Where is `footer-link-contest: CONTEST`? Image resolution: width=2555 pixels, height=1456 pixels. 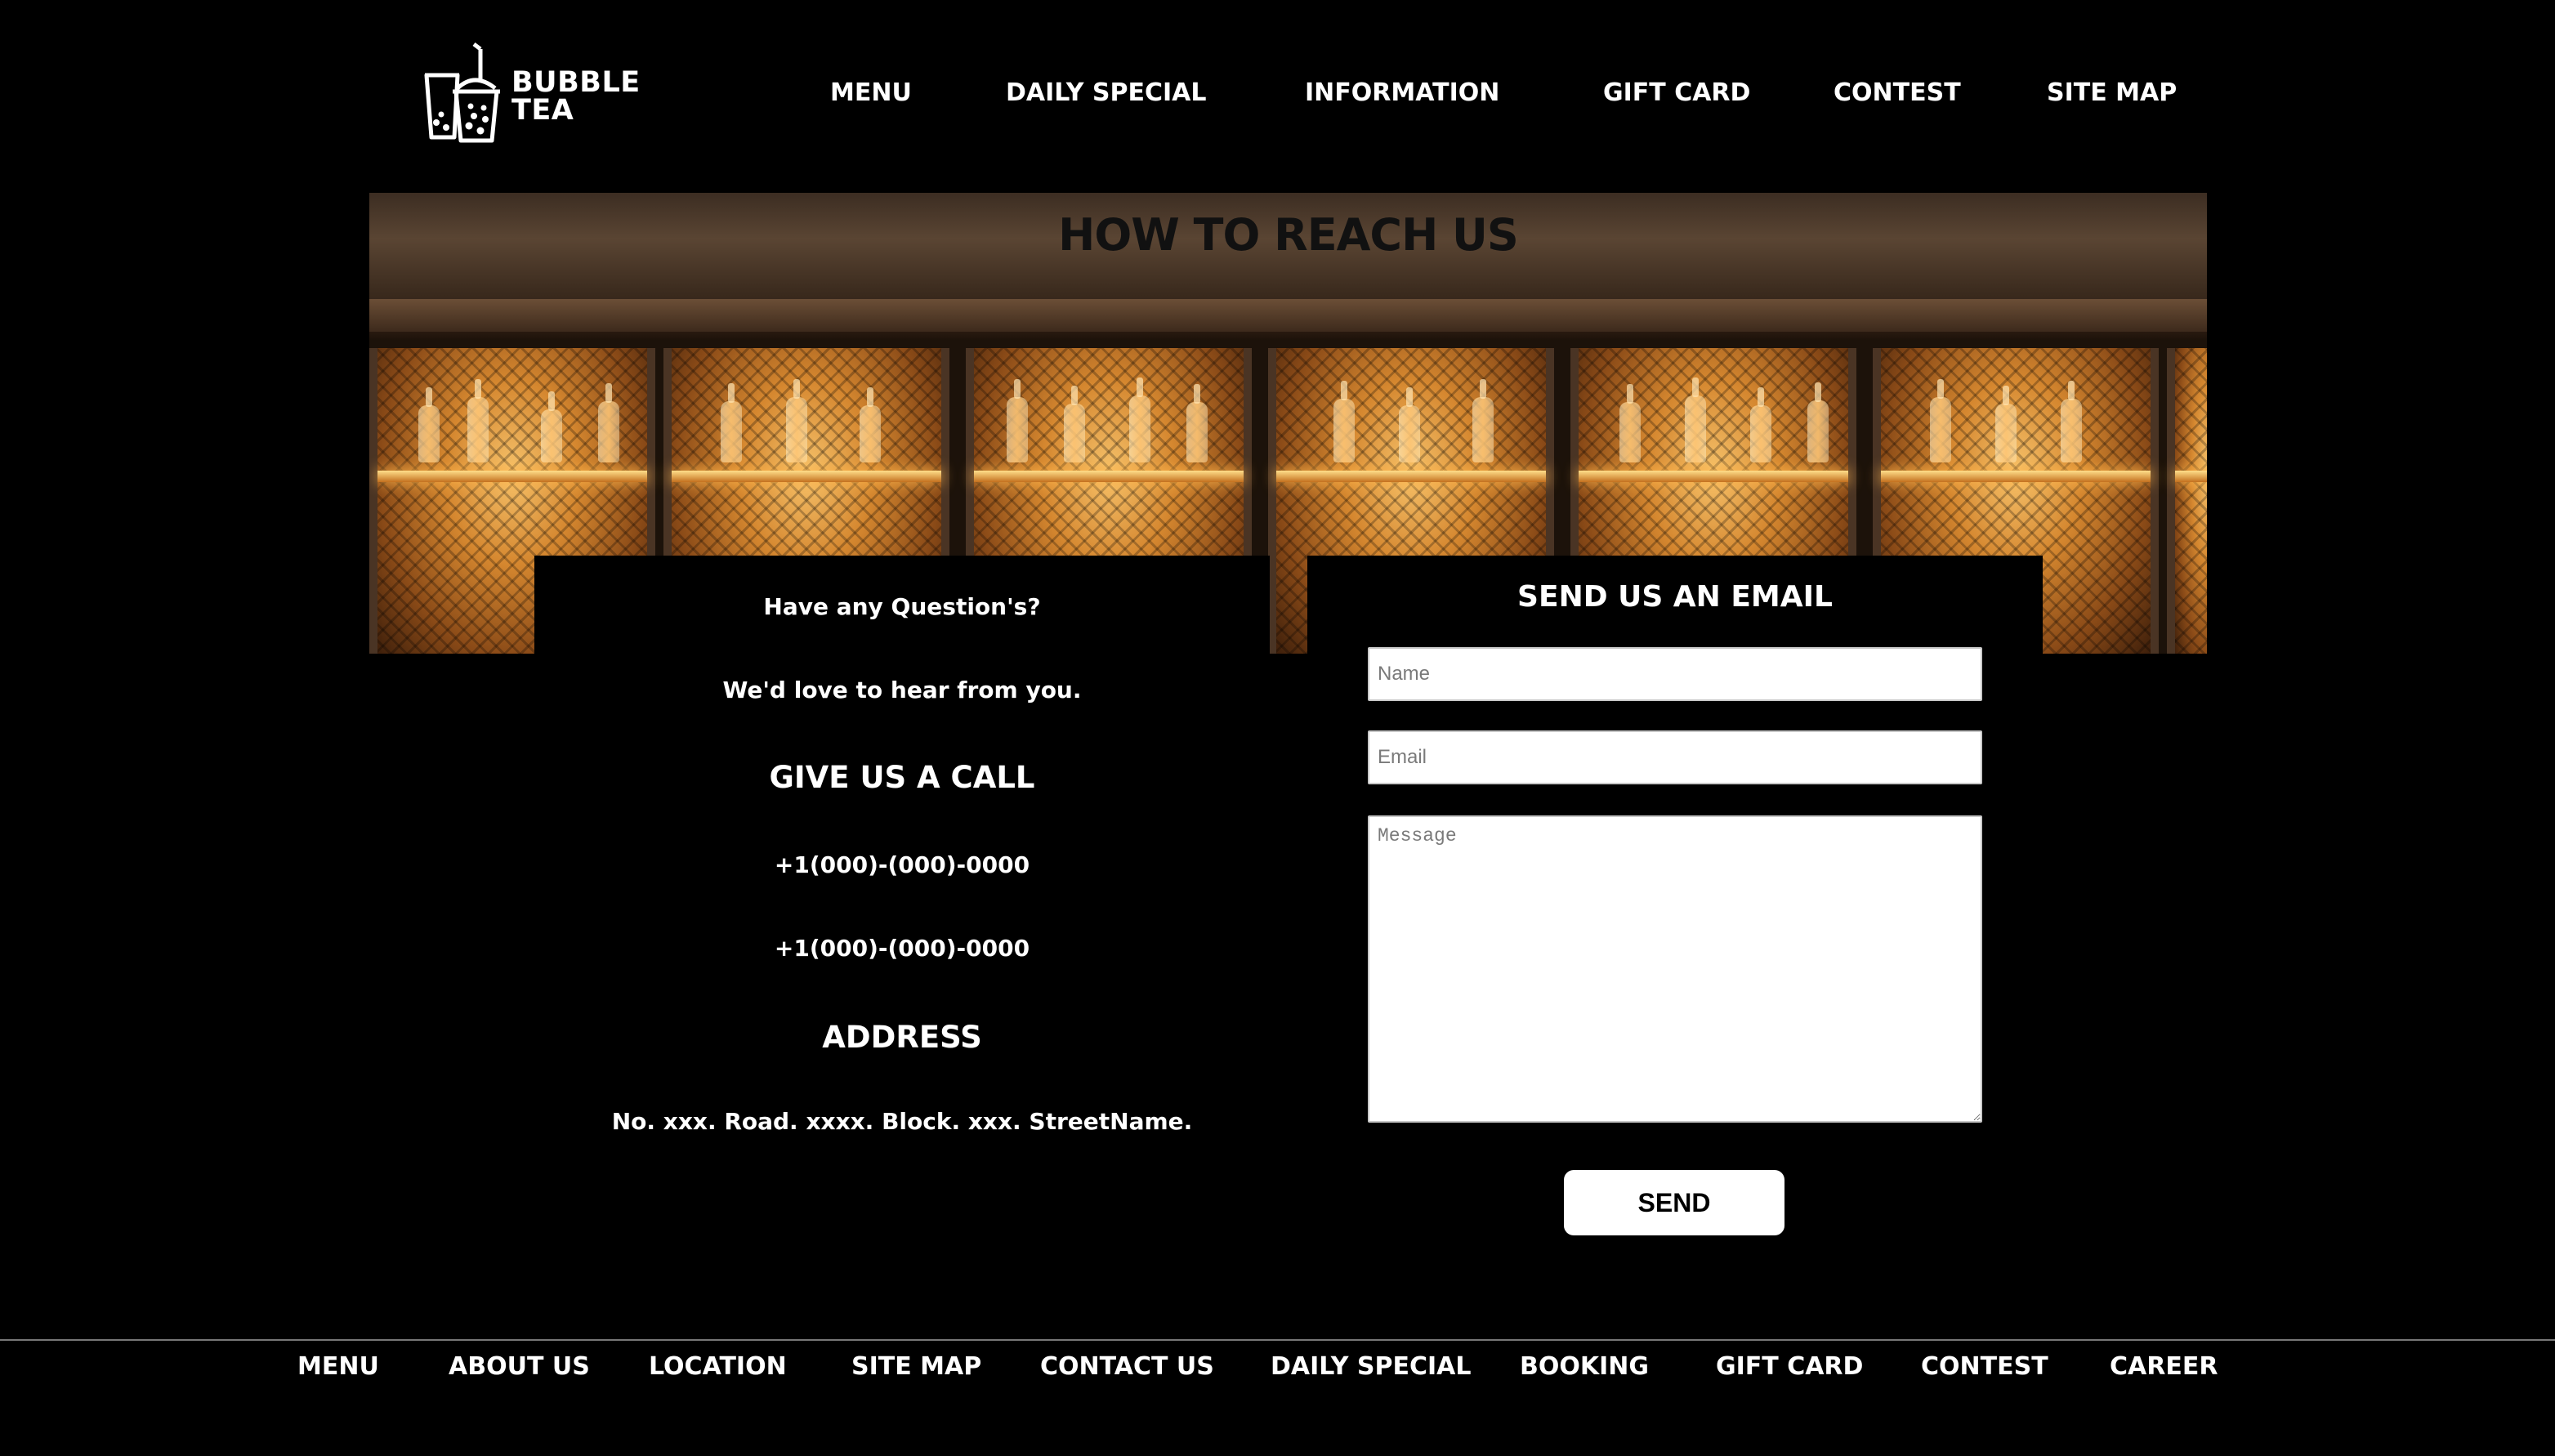
footer-link-contest: CONTEST is located at coordinates (1985, 1366).